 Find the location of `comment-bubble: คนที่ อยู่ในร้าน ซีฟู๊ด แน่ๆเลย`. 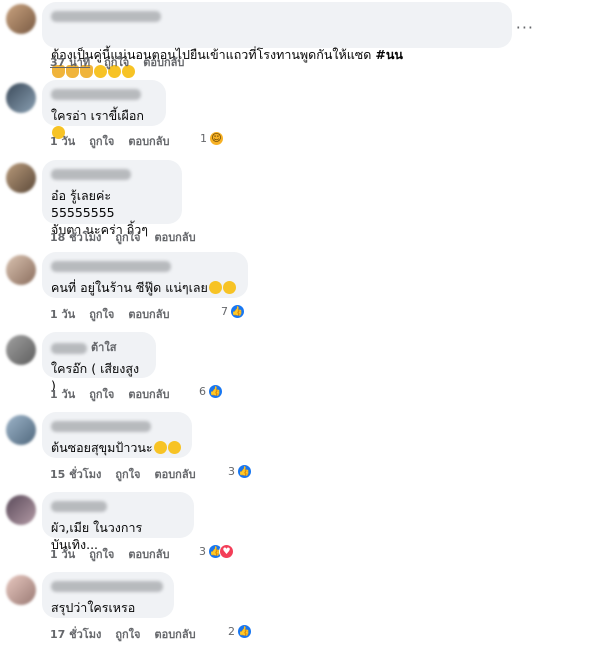

comment-bubble: คนที่ อยู่ในร้าน ซีฟู๊ด แน่ๆเลย is located at coordinates (145, 275).